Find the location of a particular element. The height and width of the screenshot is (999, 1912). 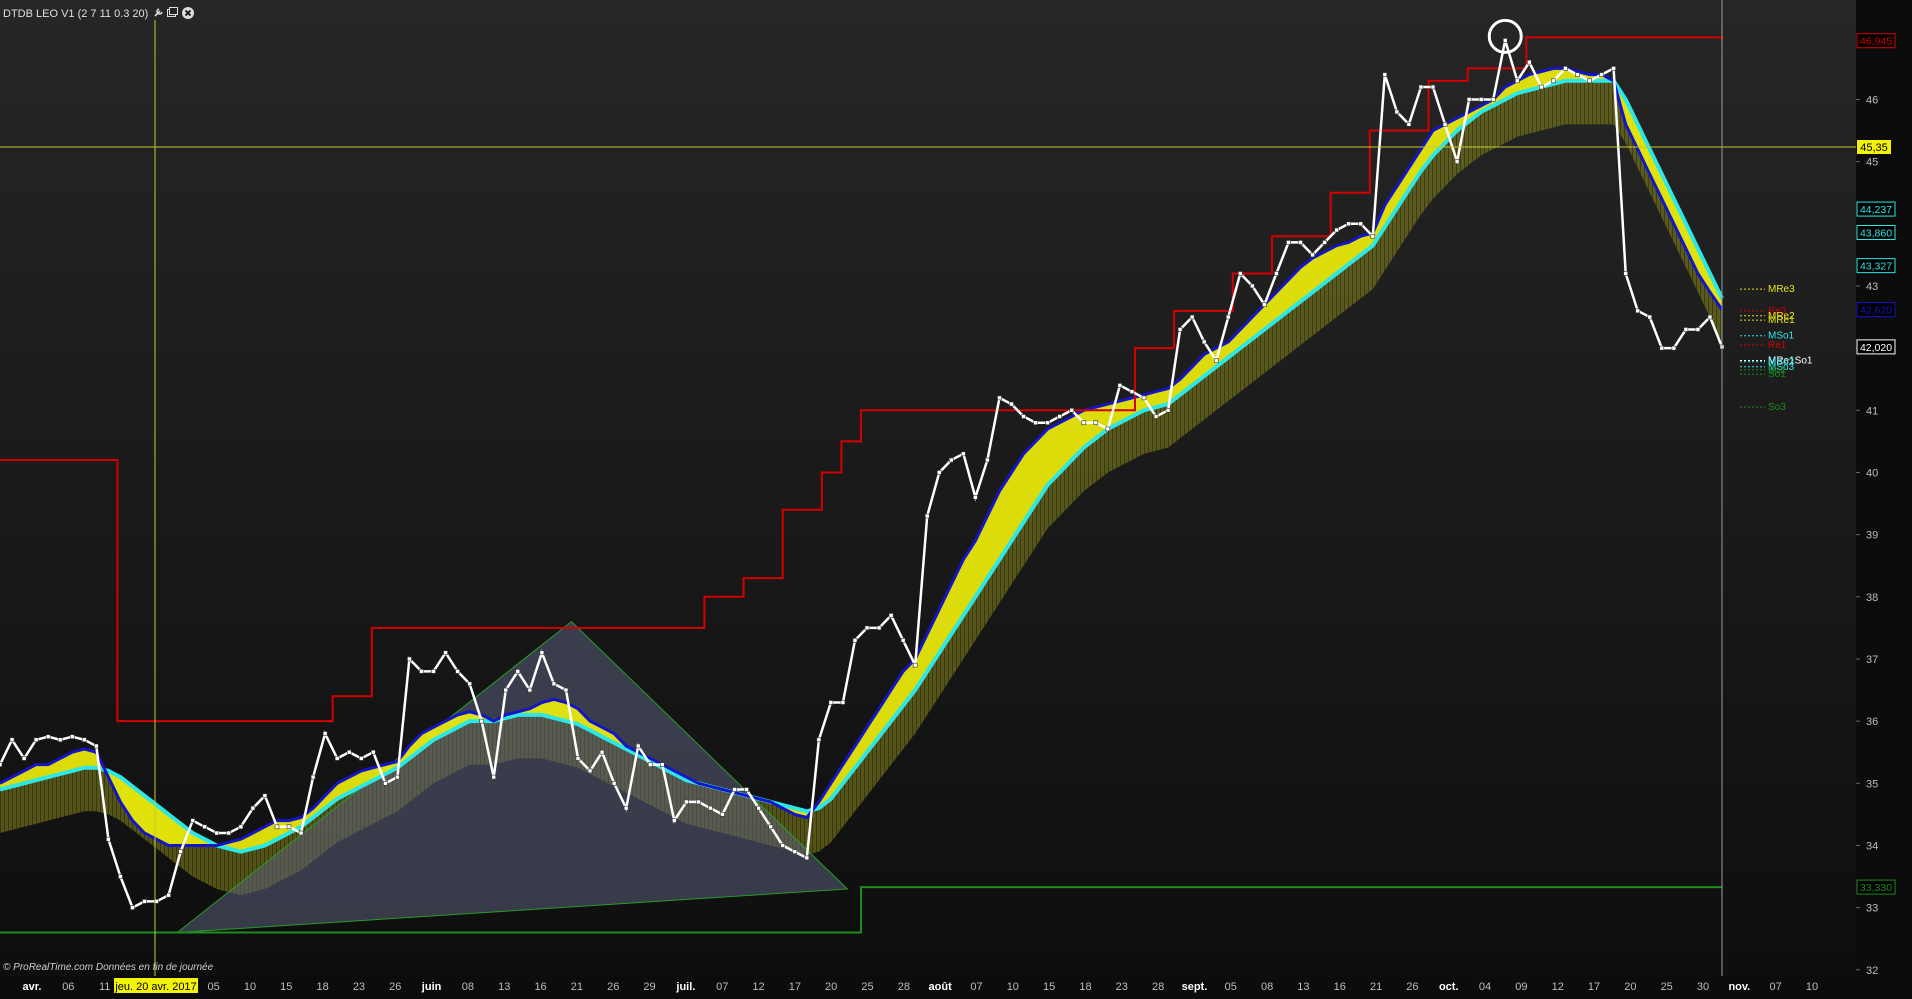

x-tick-label: 21 is located at coordinates (577, 987).